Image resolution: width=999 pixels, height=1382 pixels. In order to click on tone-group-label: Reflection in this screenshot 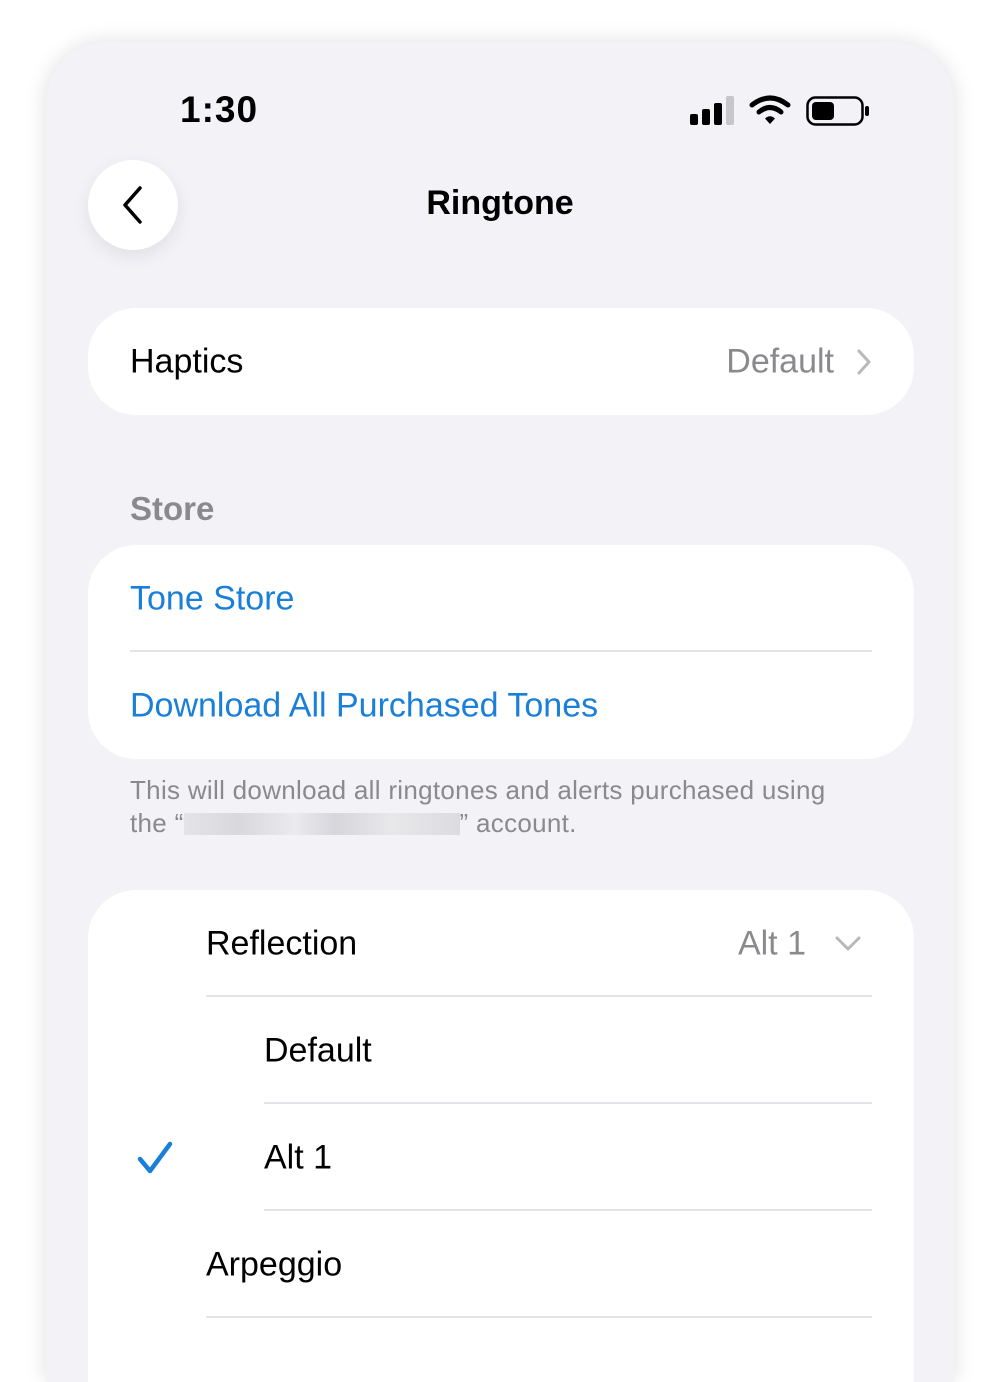, I will do `click(282, 943)`.